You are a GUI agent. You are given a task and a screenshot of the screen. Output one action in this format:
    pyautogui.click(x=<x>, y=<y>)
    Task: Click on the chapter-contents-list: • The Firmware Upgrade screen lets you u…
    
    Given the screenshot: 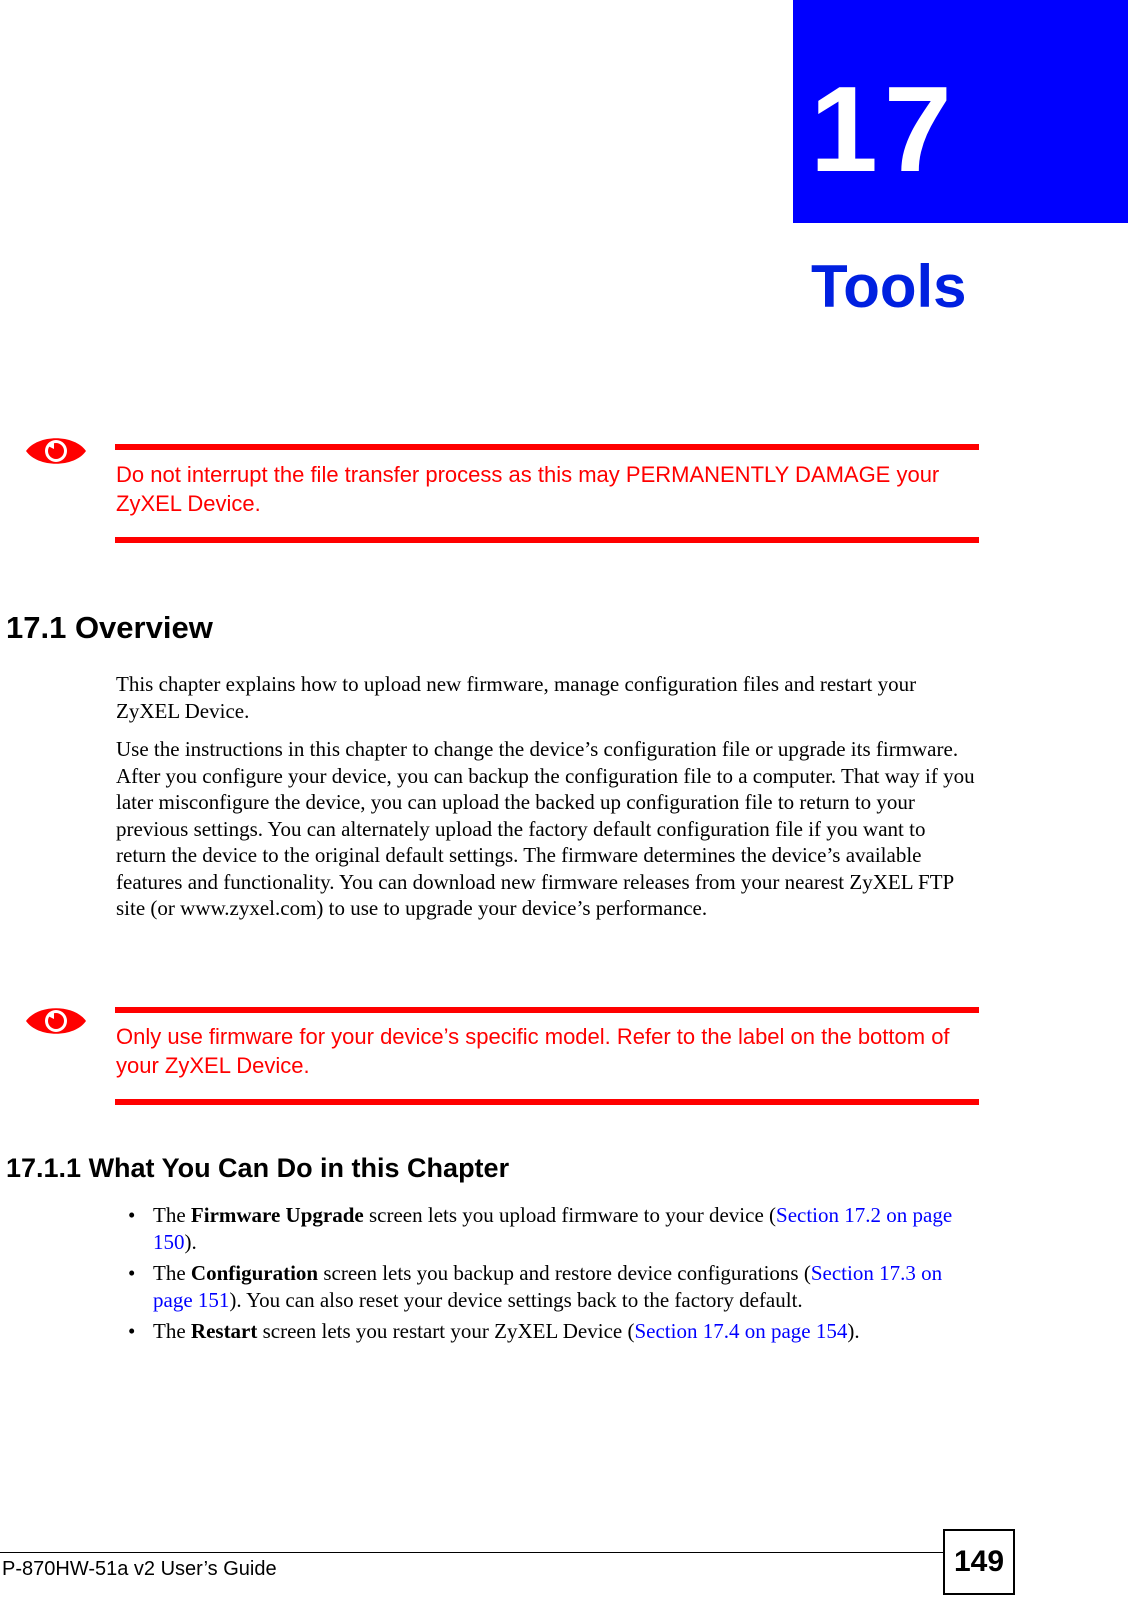 What is the action you would take?
    pyautogui.click(x=546, y=1275)
    